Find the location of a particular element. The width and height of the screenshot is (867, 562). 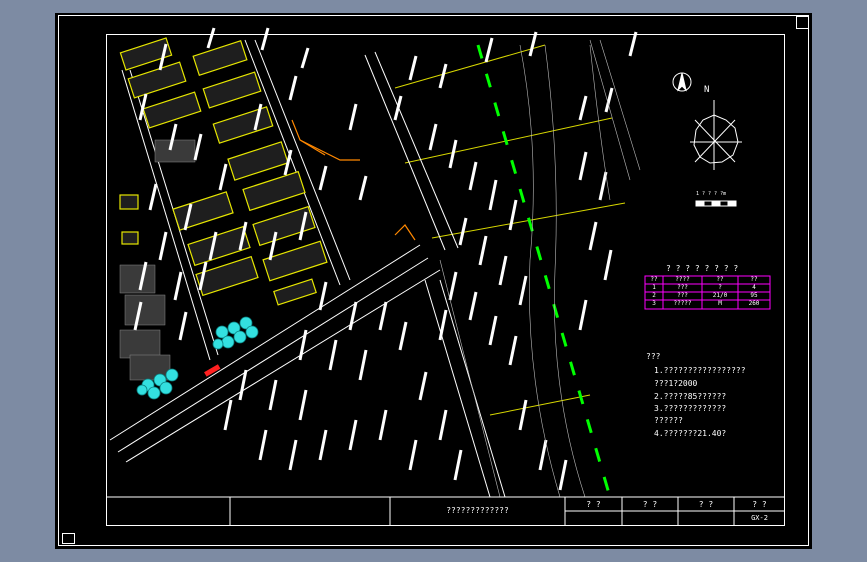

legend-cell: 1 is located at coordinates (654, 287).